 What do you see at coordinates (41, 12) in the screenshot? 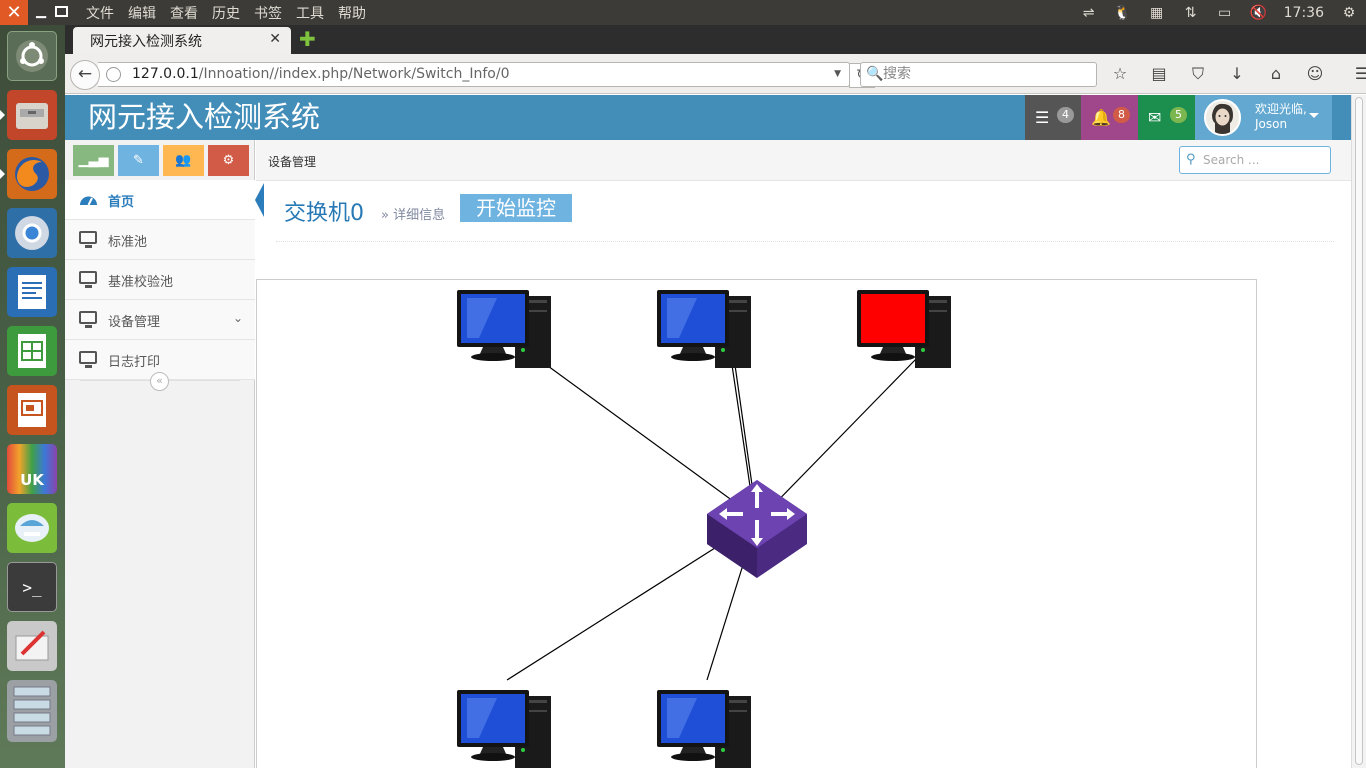
I see `window-minimize-button: ▁` at bounding box center [41, 12].